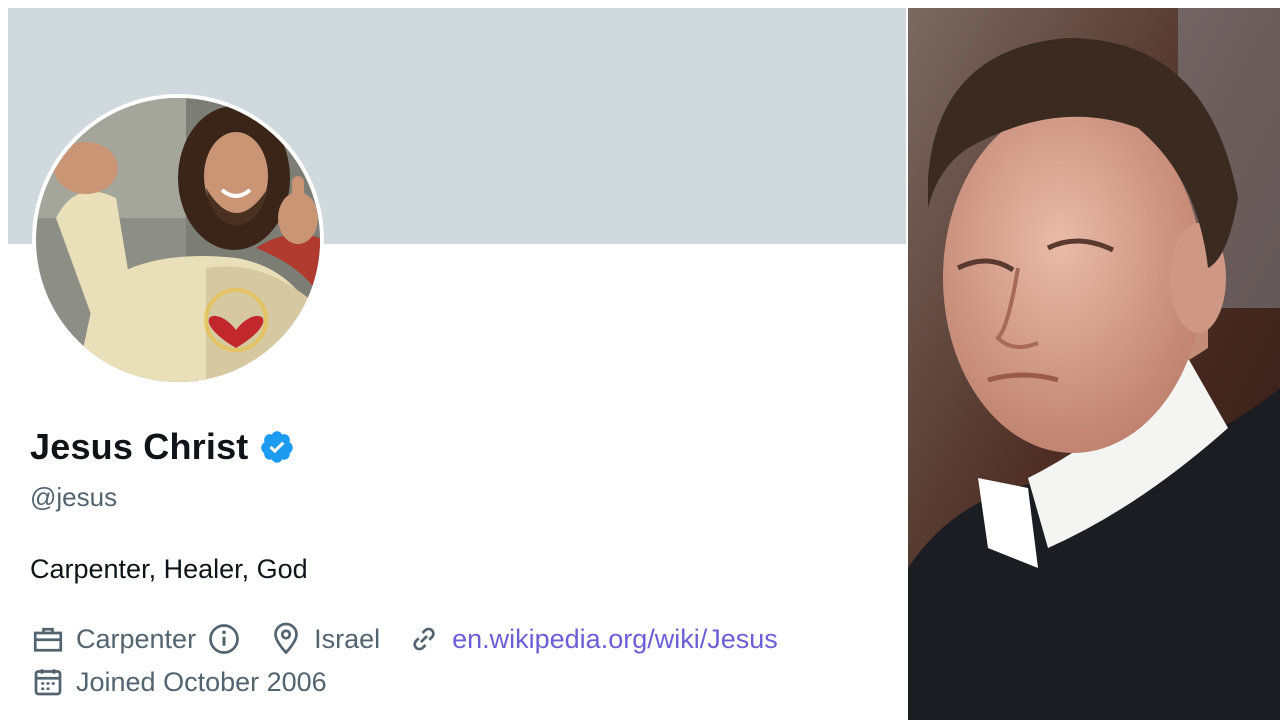 This screenshot has height=720, width=1280. I want to click on profile-joined-row: Joined October 2006, so click(191, 682).